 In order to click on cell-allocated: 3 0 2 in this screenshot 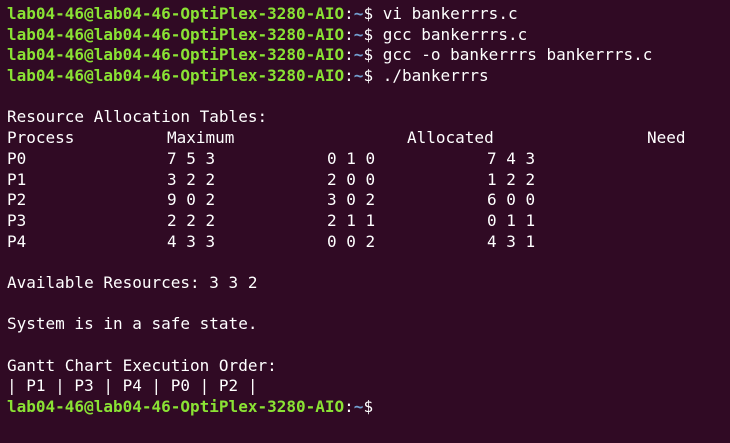, I will do `click(351, 200)`.